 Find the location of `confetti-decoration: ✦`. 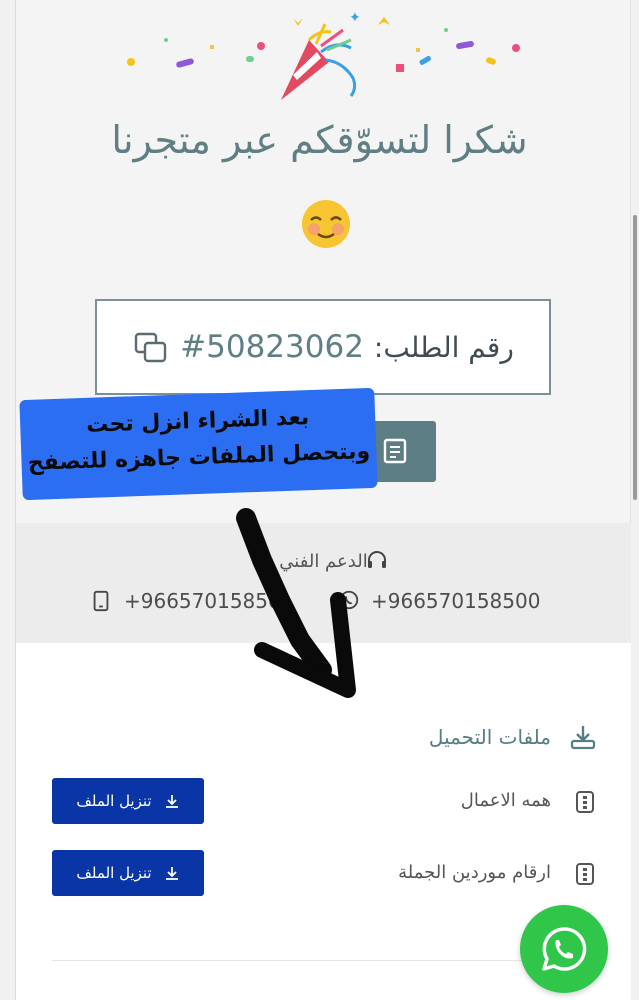

confetti-decoration: ✦ is located at coordinates (323, 55).